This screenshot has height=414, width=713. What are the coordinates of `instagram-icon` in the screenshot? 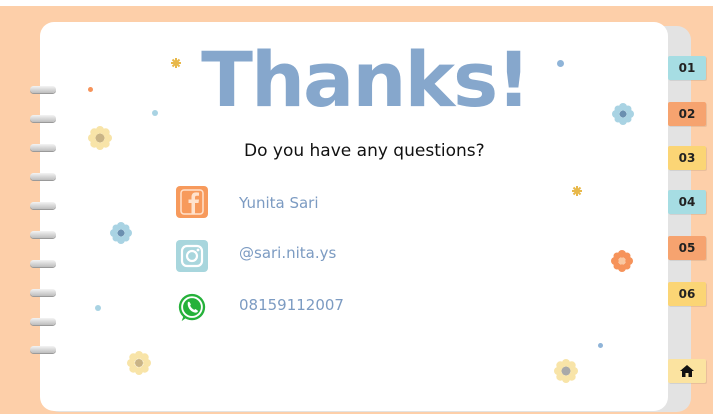 It's located at (192, 256).